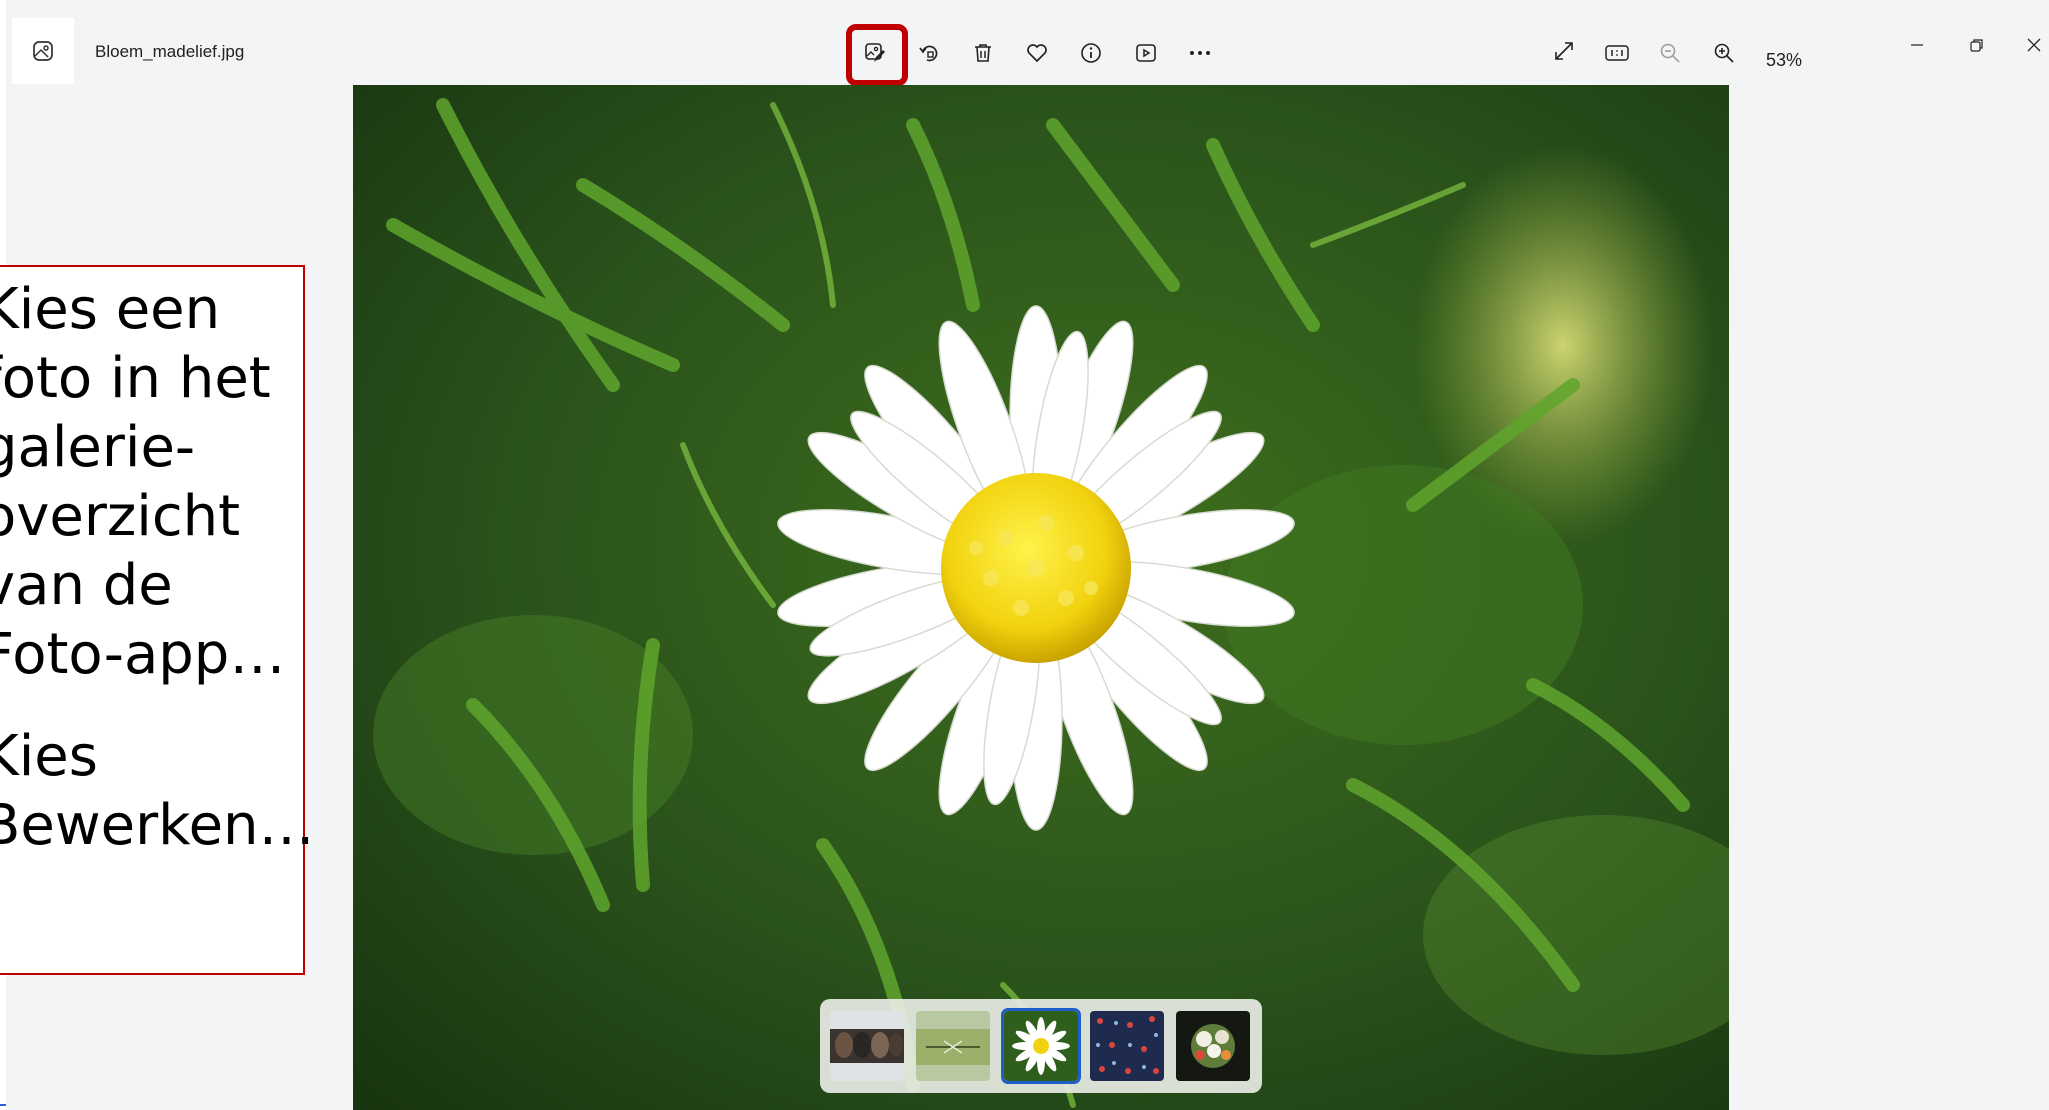 The height and width of the screenshot is (1110, 2049). I want to click on zoom-in-button, so click(1724, 53).